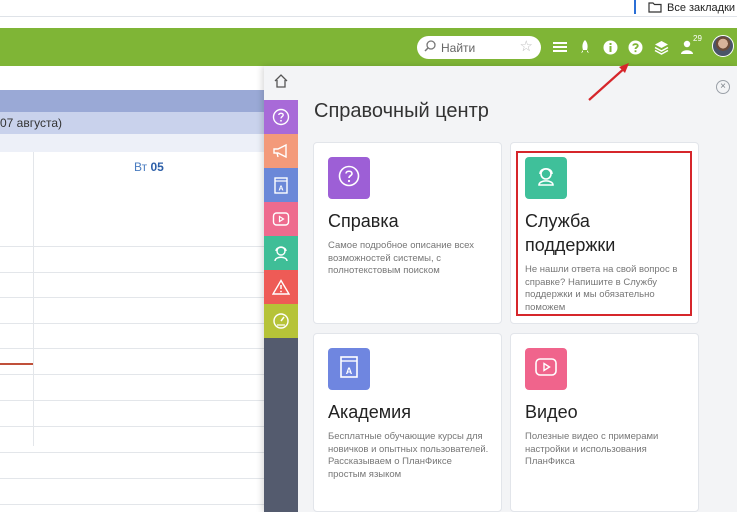 The image size is (737, 512). Describe the element at coordinates (33, 299) in the screenshot. I see `calendar-column-line` at that location.